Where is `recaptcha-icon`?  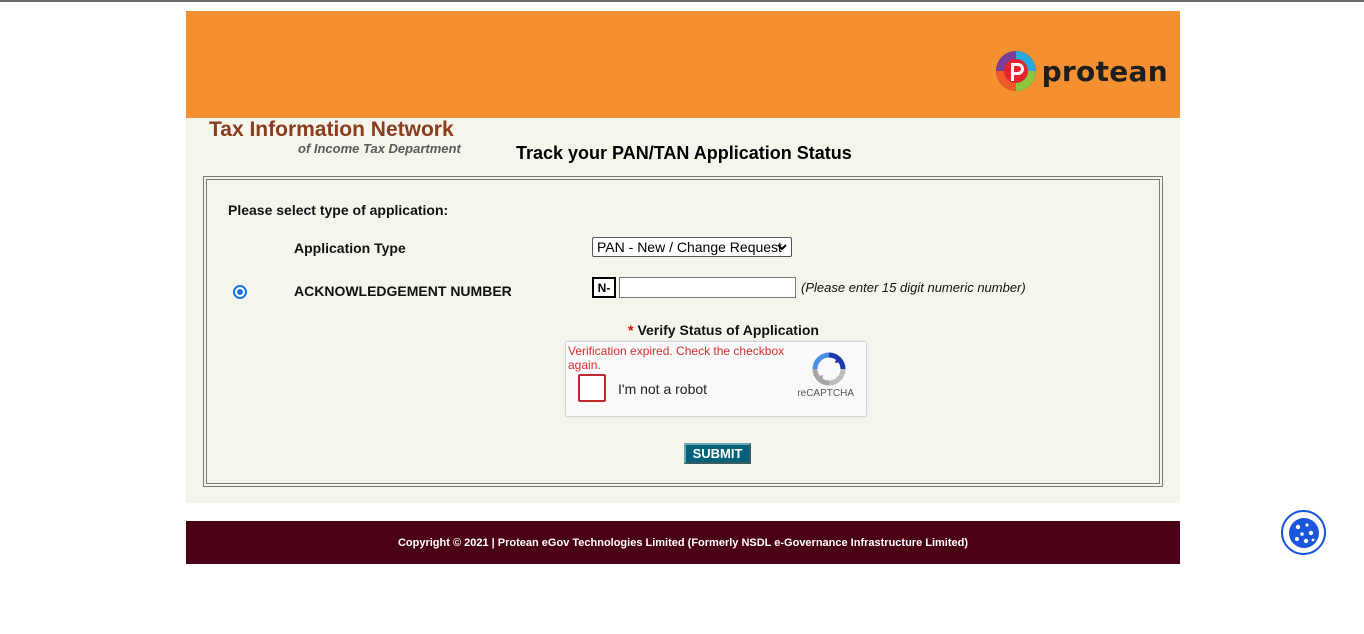 recaptcha-icon is located at coordinates (829, 369).